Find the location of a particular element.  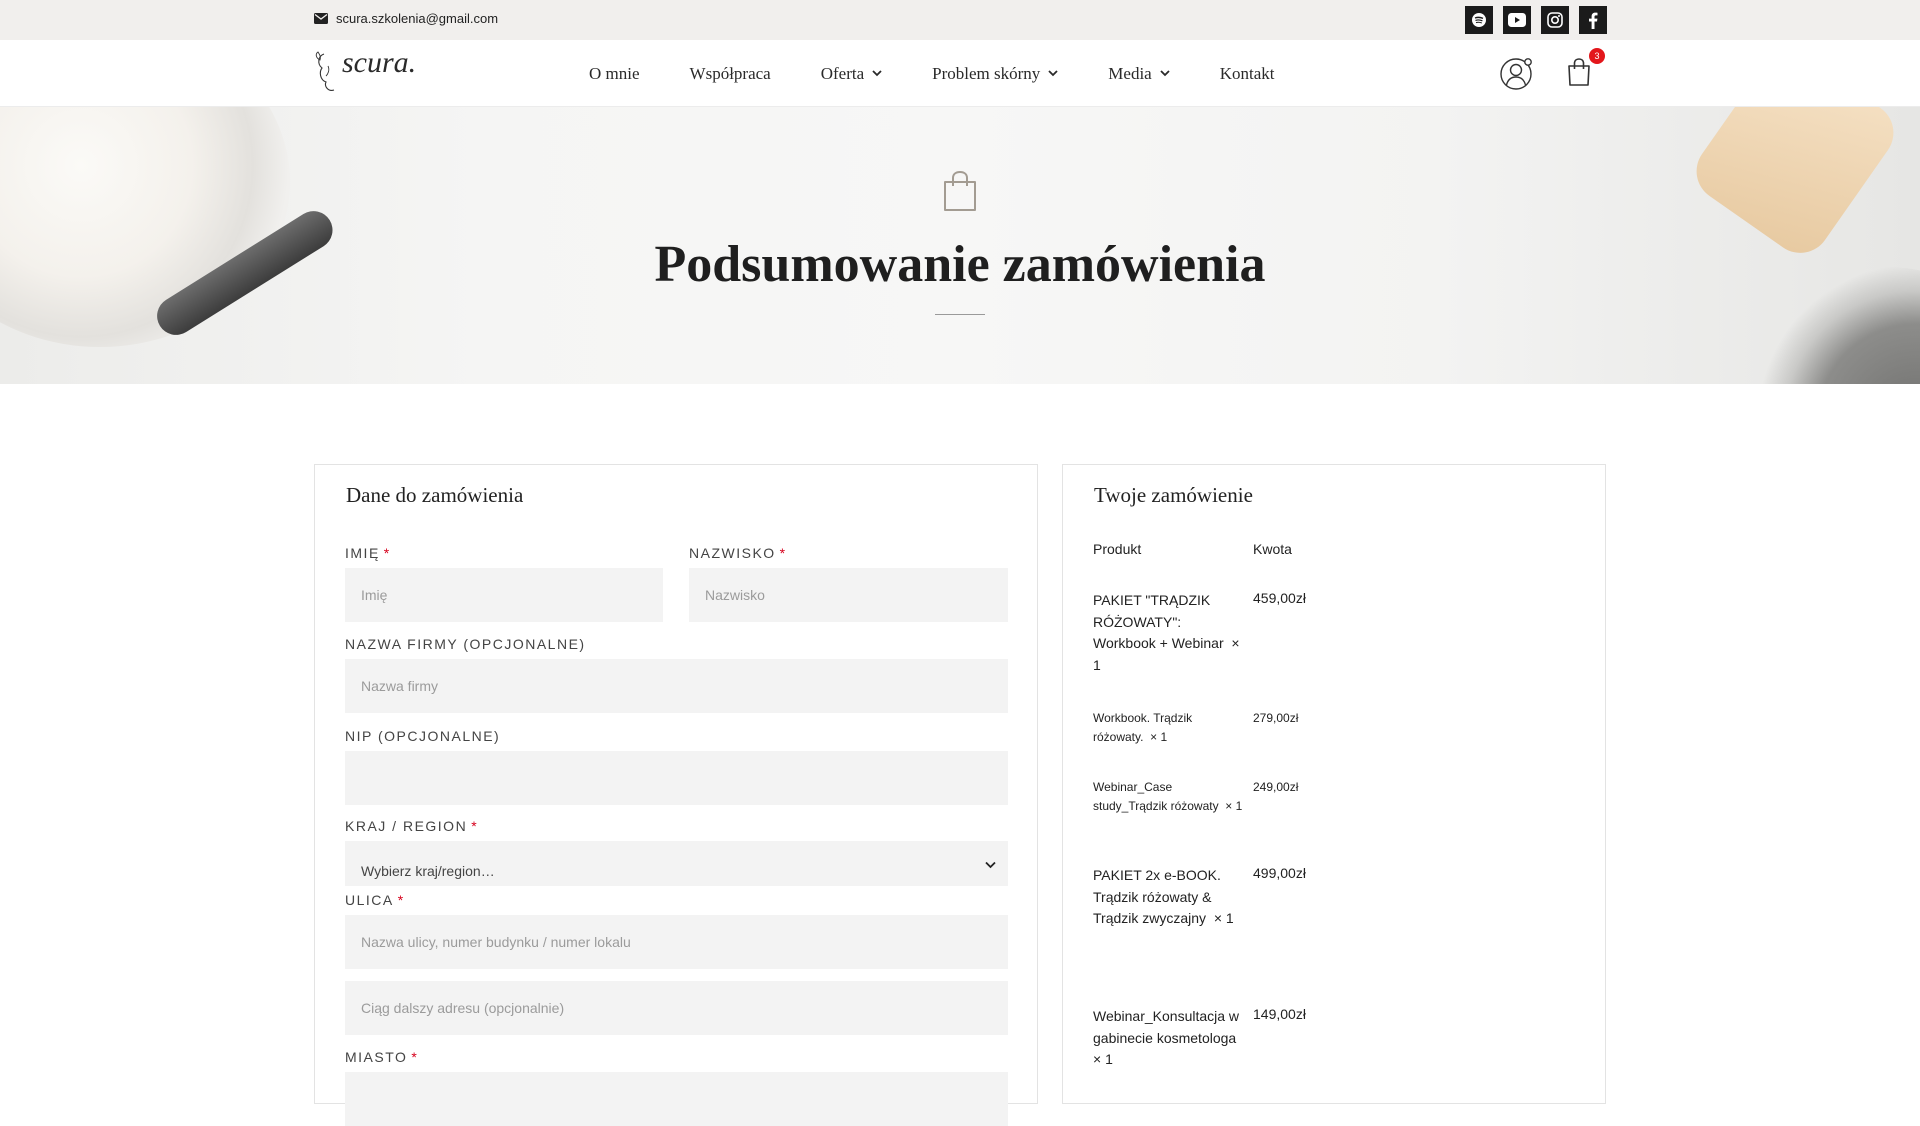

nav-item-problem-skorny: Problem skórny is located at coordinates (995, 74).